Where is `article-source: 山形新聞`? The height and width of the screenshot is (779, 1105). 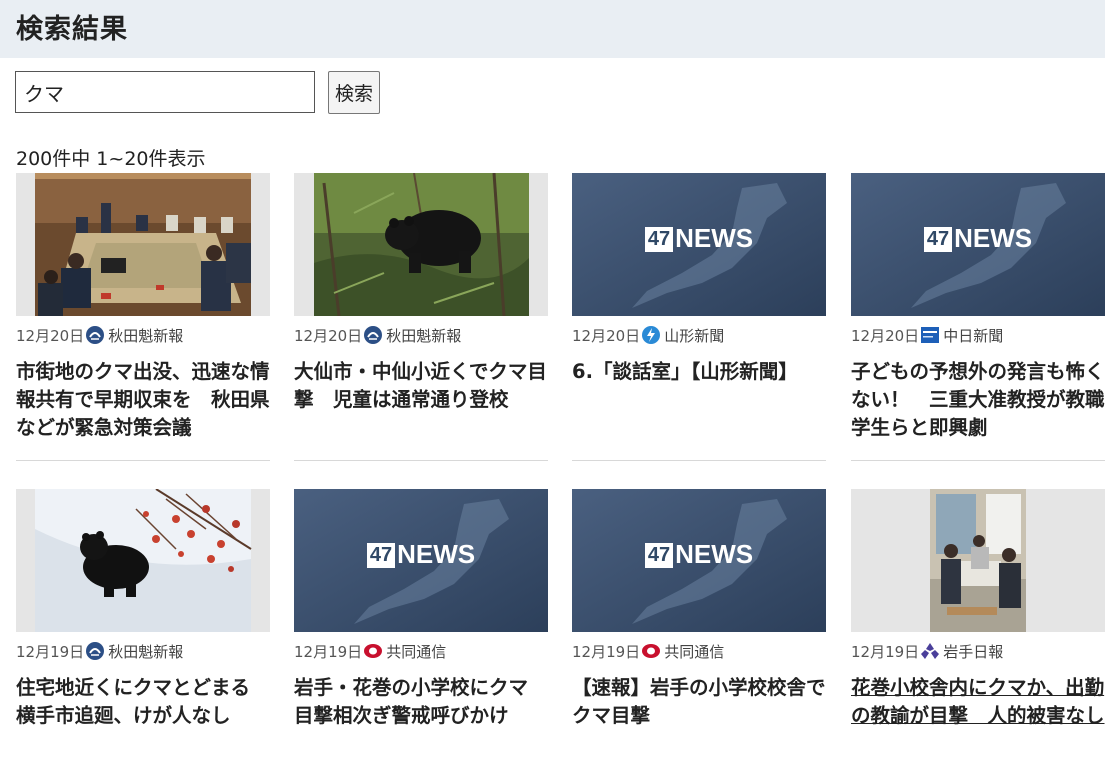 article-source: 山形新聞 is located at coordinates (694, 335).